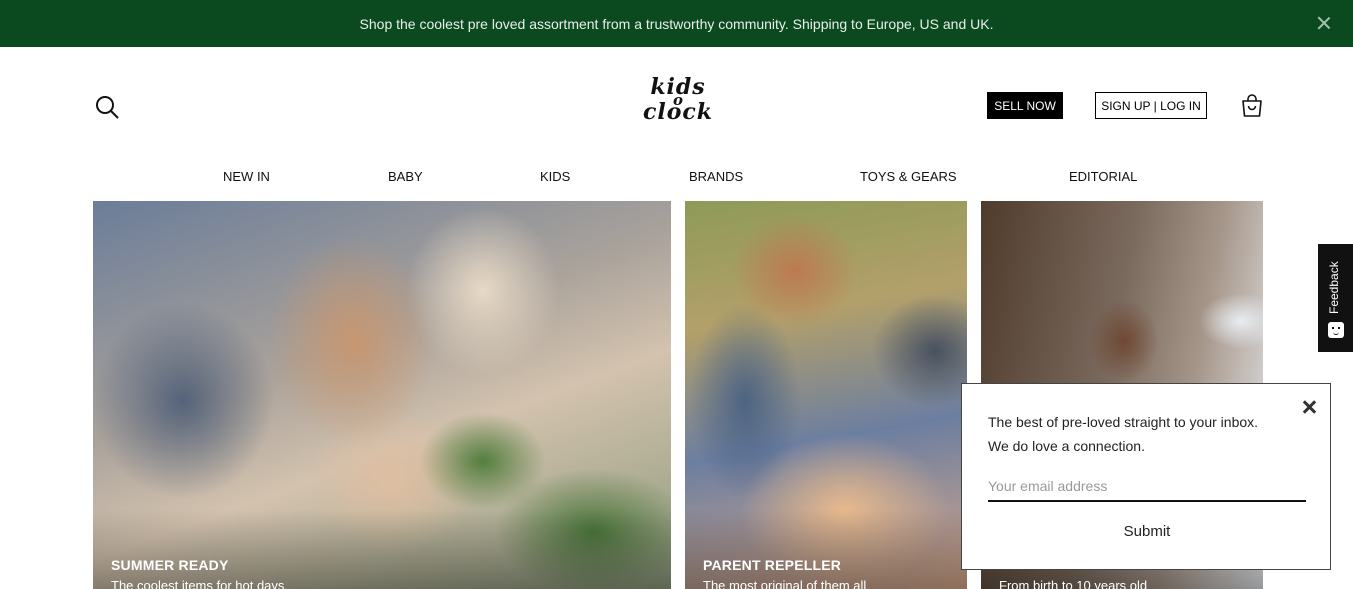 Image resolution: width=1353 pixels, height=589 pixels. What do you see at coordinates (1336, 330) in the screenshot?
I see `smiley-icon` at bounding box center [1336, 330].